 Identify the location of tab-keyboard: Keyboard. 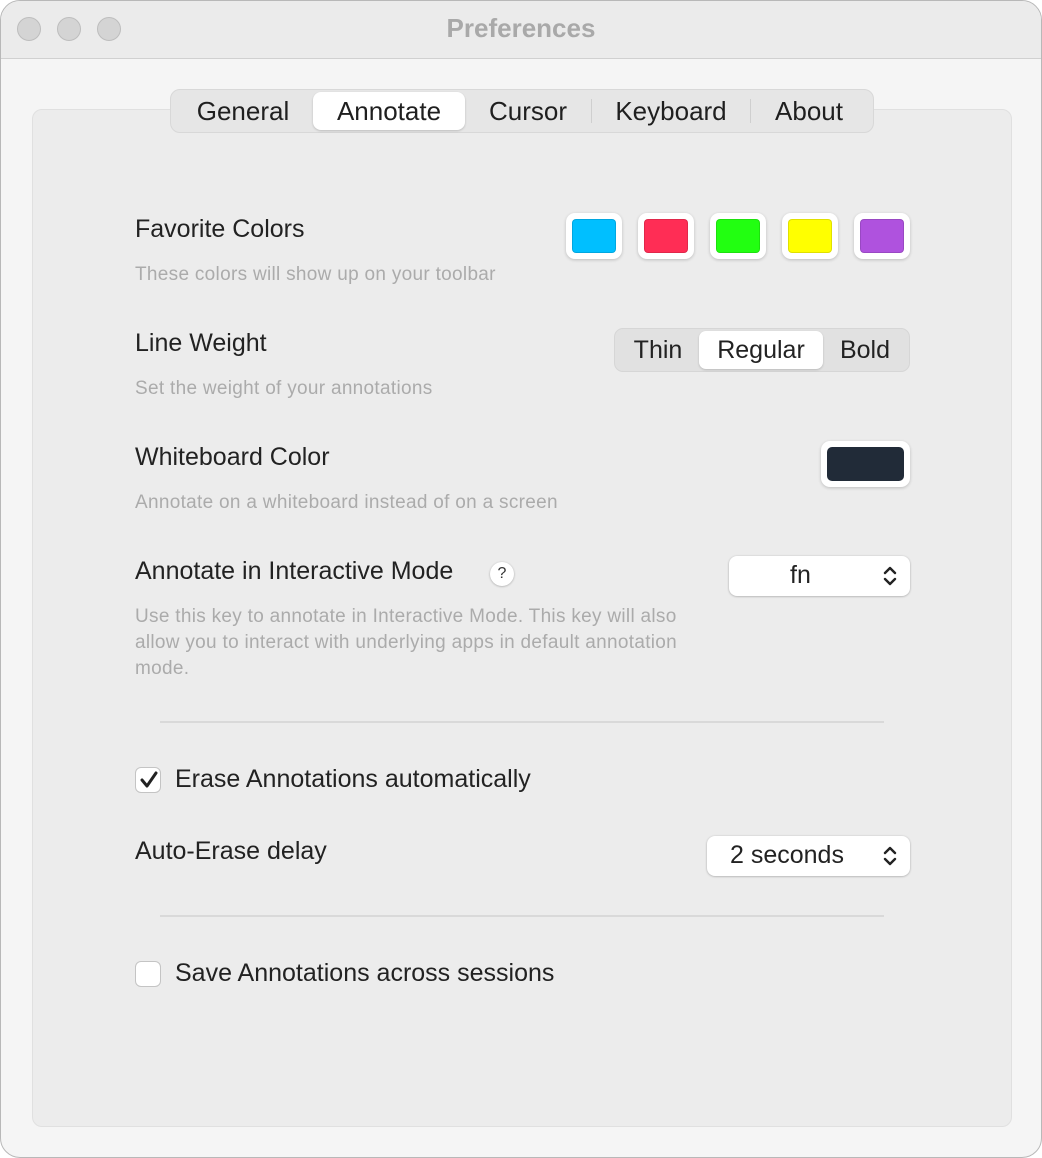
(671, 111).